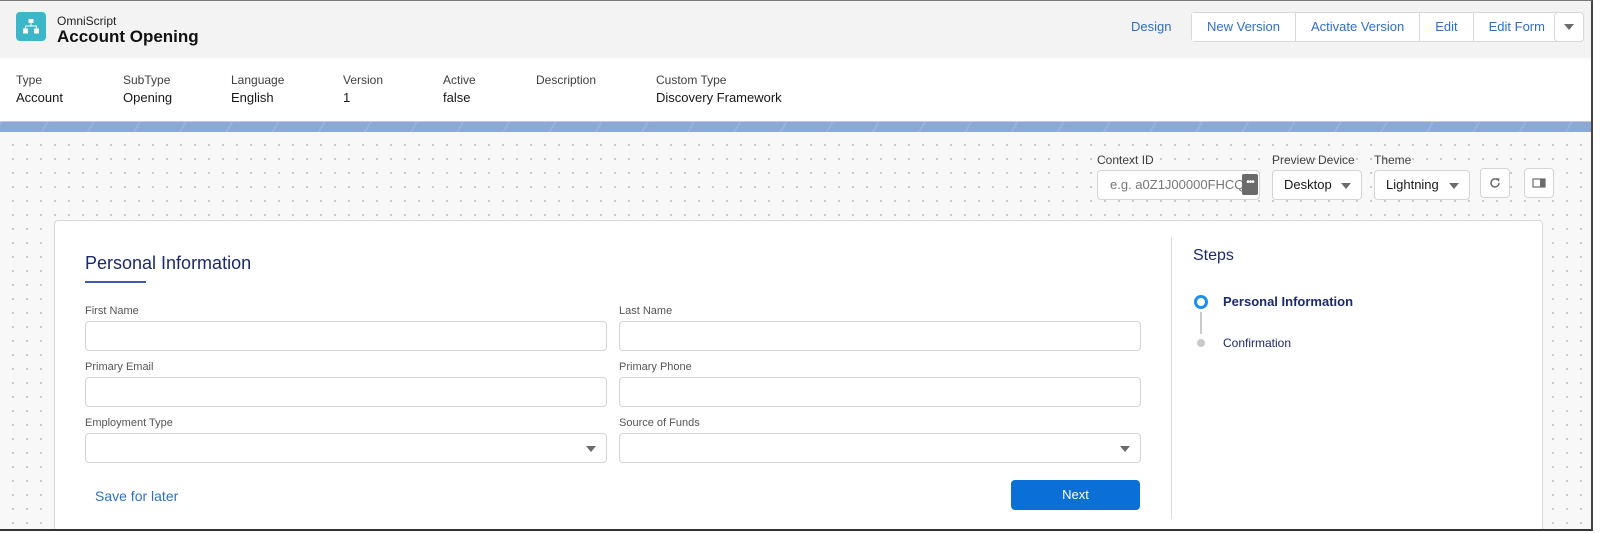  What do you see at coordinates (1358, 27) in the screenshot?
I see `activate-version-button: Activate Version` at bounding box center [1358, 27].